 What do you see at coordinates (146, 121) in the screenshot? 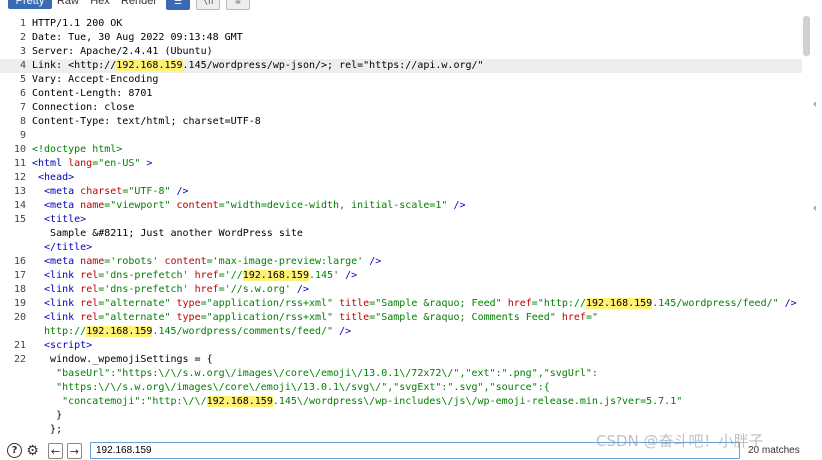
I see `code-token: Content-Type: text/html; charset=UTF-8` at bounding box center [146, 121].